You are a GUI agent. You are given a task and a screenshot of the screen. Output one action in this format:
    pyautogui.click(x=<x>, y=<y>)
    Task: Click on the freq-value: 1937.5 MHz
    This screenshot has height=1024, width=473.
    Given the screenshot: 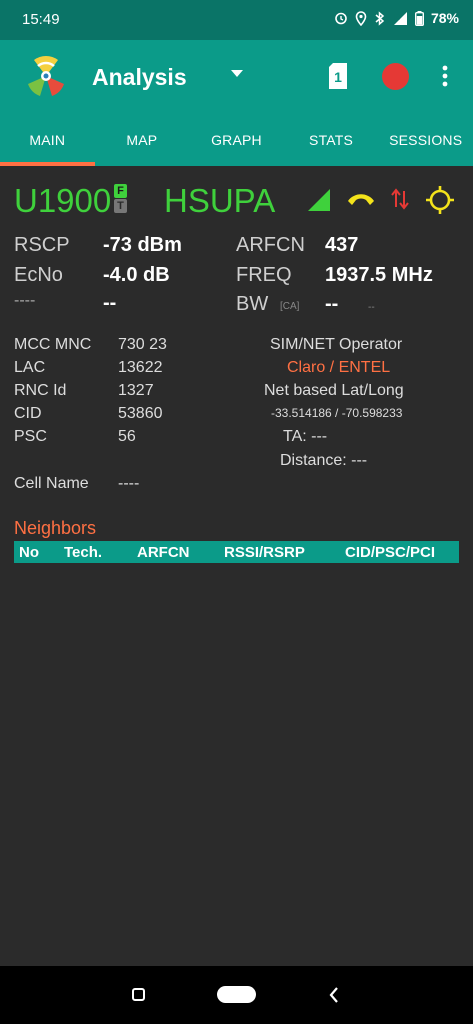 What is the action you would take?
    pyautogui.click(x=379, y=275)
    